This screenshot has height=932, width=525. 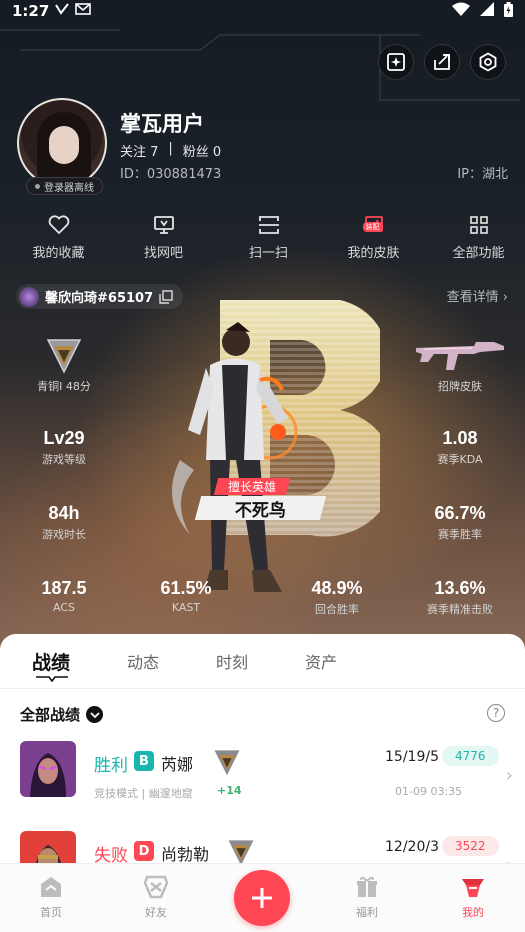 What do you see at coordinates (260, 508) in the screenshot?
I see `best-agent-name: 不死鸟` at bounding box center [260, 508].